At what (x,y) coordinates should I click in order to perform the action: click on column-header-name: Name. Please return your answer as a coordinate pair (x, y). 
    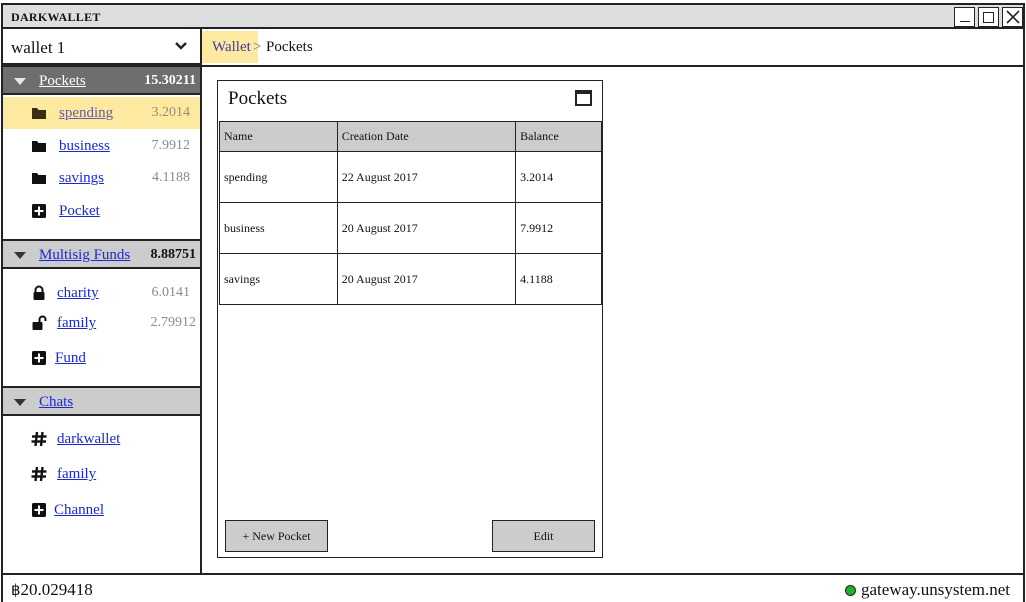
    Looking at the image, I should click on (278, 136).